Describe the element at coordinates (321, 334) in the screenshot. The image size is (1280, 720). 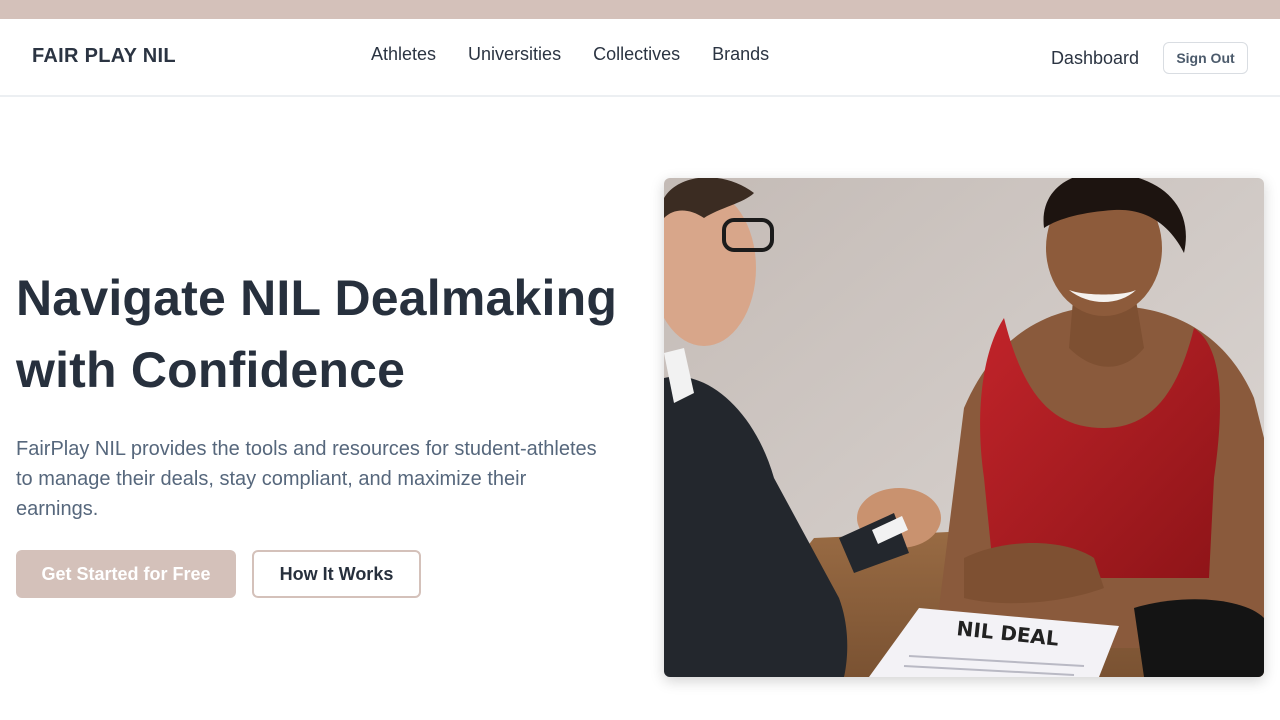
I see `hero-title: Navigate NIL Dealmaking with Confidence` at that location.